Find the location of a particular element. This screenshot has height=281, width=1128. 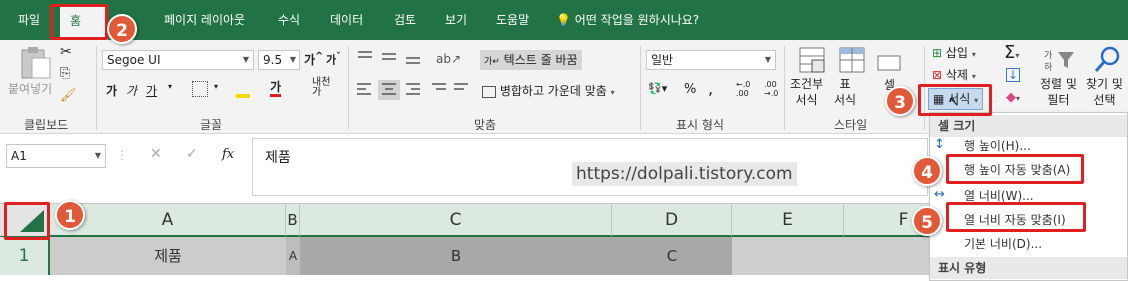

col-header-a: A is located at coordinates (168, 220).